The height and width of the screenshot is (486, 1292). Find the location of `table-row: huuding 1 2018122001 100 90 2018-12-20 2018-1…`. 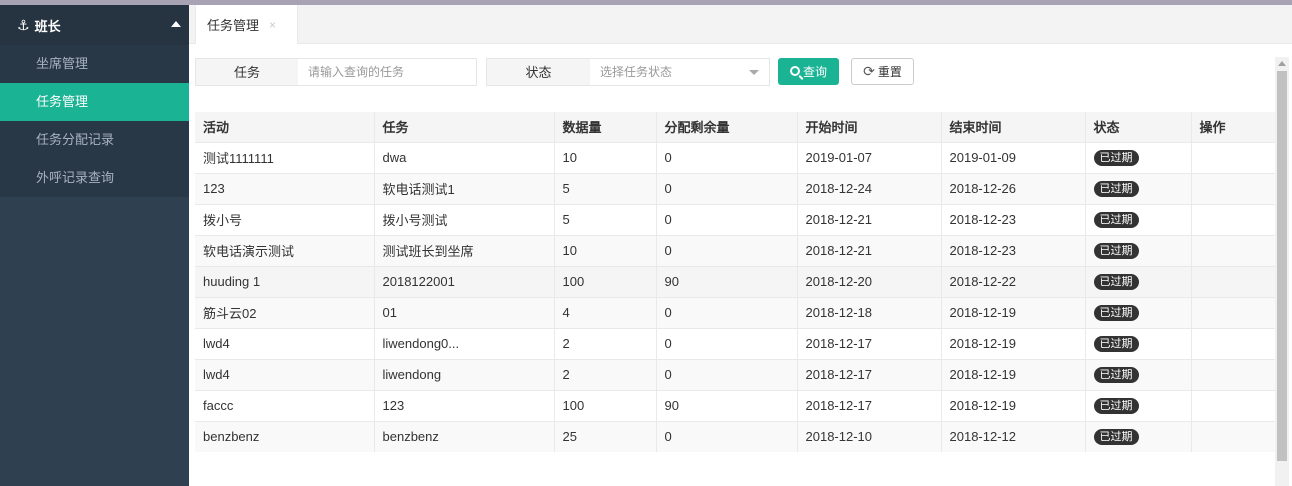

table-row: huuding 1 2018122001 100 90 2018-12-20 2018-1… is located at coordinates (735, 281).